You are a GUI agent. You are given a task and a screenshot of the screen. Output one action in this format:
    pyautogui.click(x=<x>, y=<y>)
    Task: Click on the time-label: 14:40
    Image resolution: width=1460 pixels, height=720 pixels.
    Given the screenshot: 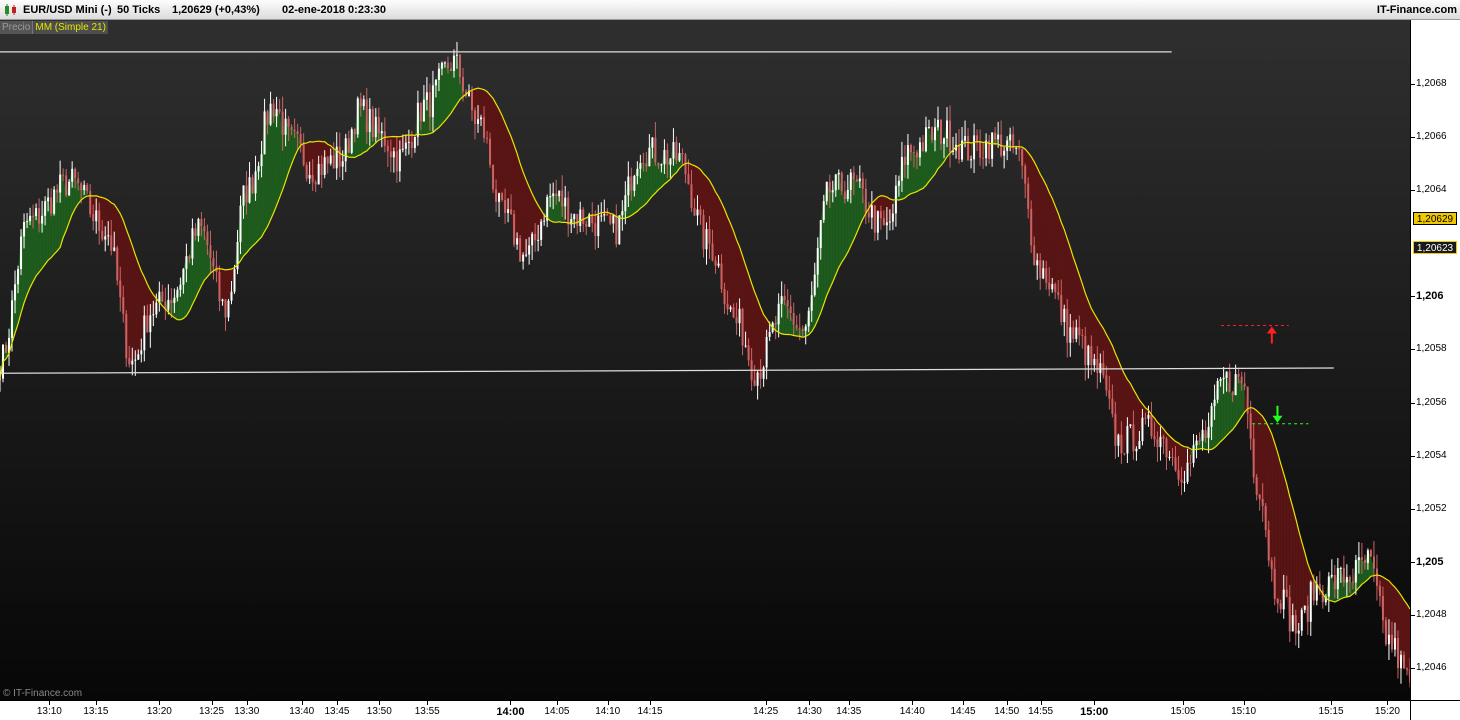 What is the action you would take?
    pyautogui.click(x=912, y=711)
    